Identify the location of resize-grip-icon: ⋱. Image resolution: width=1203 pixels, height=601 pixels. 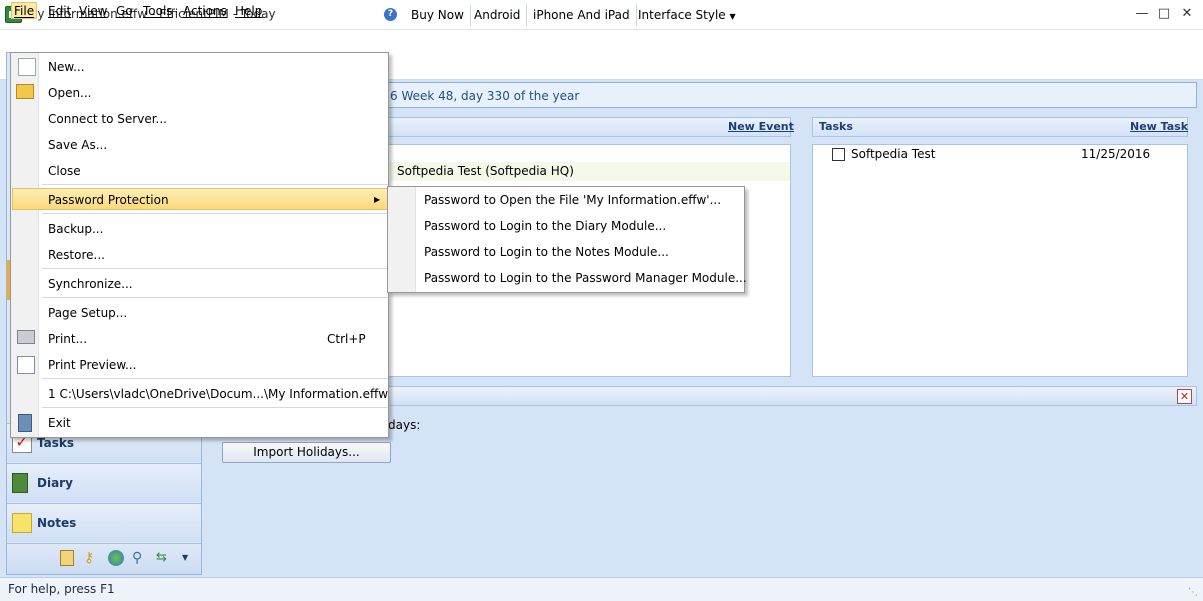
(1193, 592).